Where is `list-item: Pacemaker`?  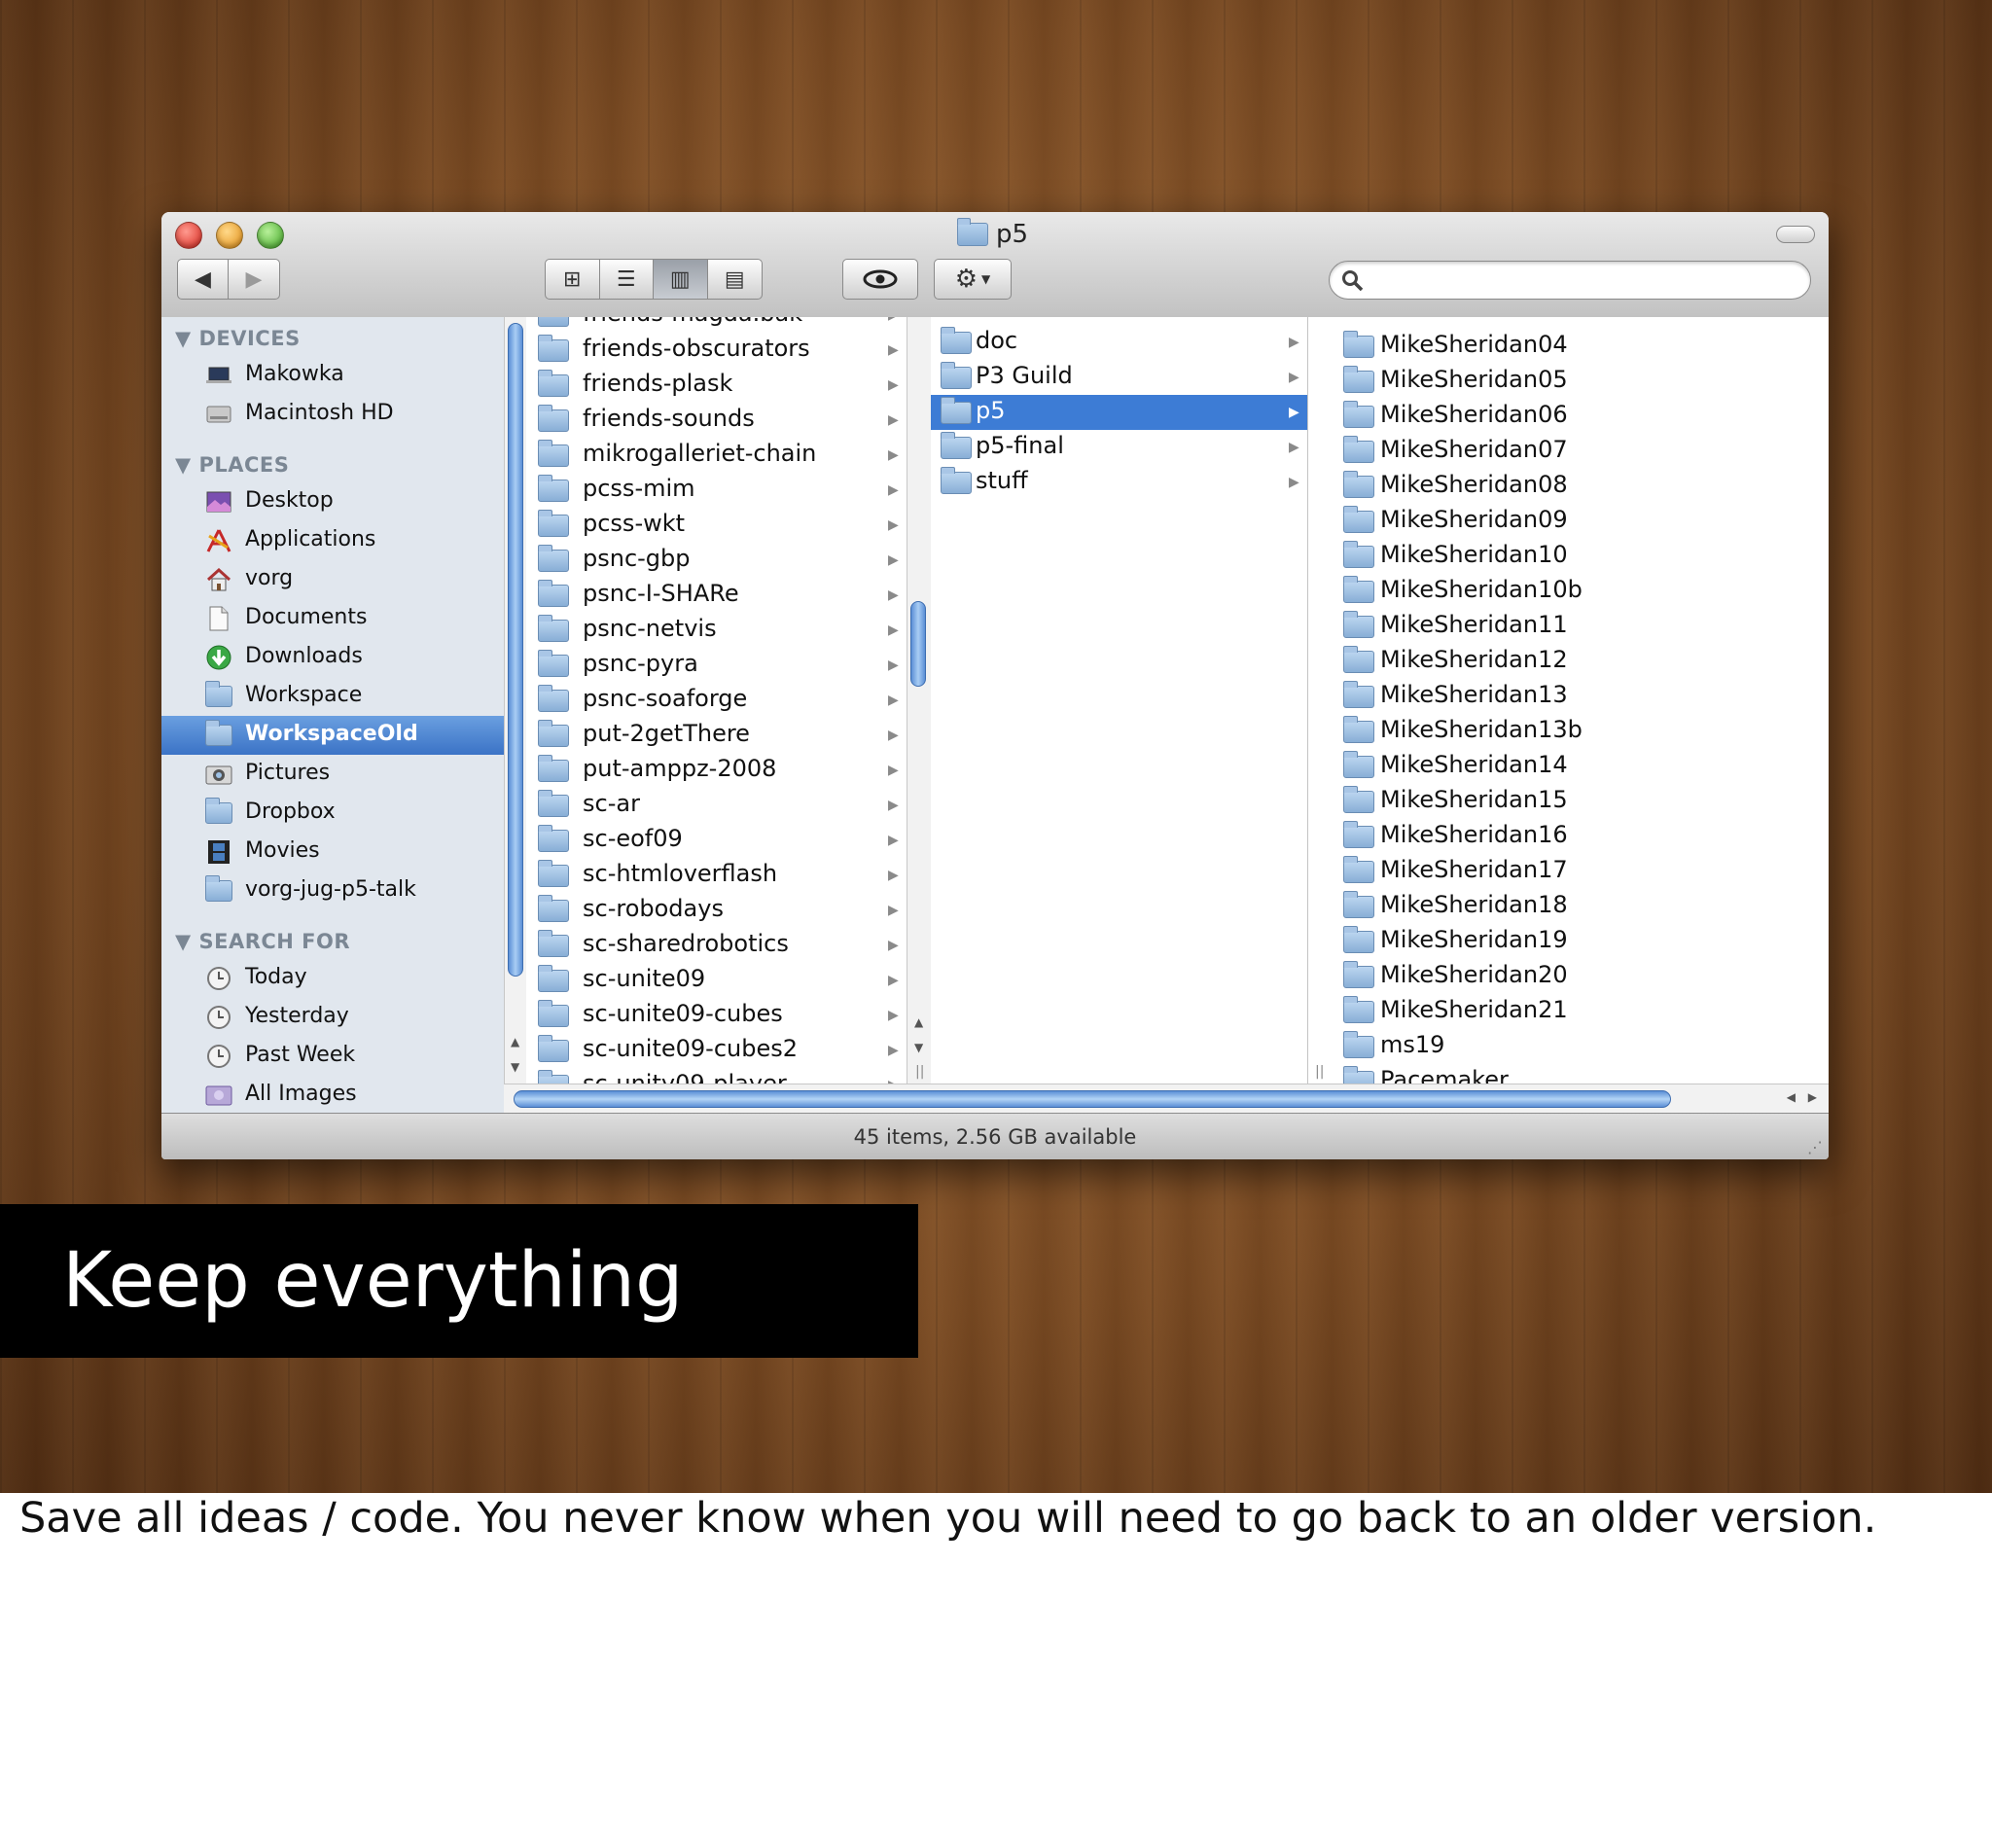 list-item: Pacemaker is located at coordinates (1579, 1074).